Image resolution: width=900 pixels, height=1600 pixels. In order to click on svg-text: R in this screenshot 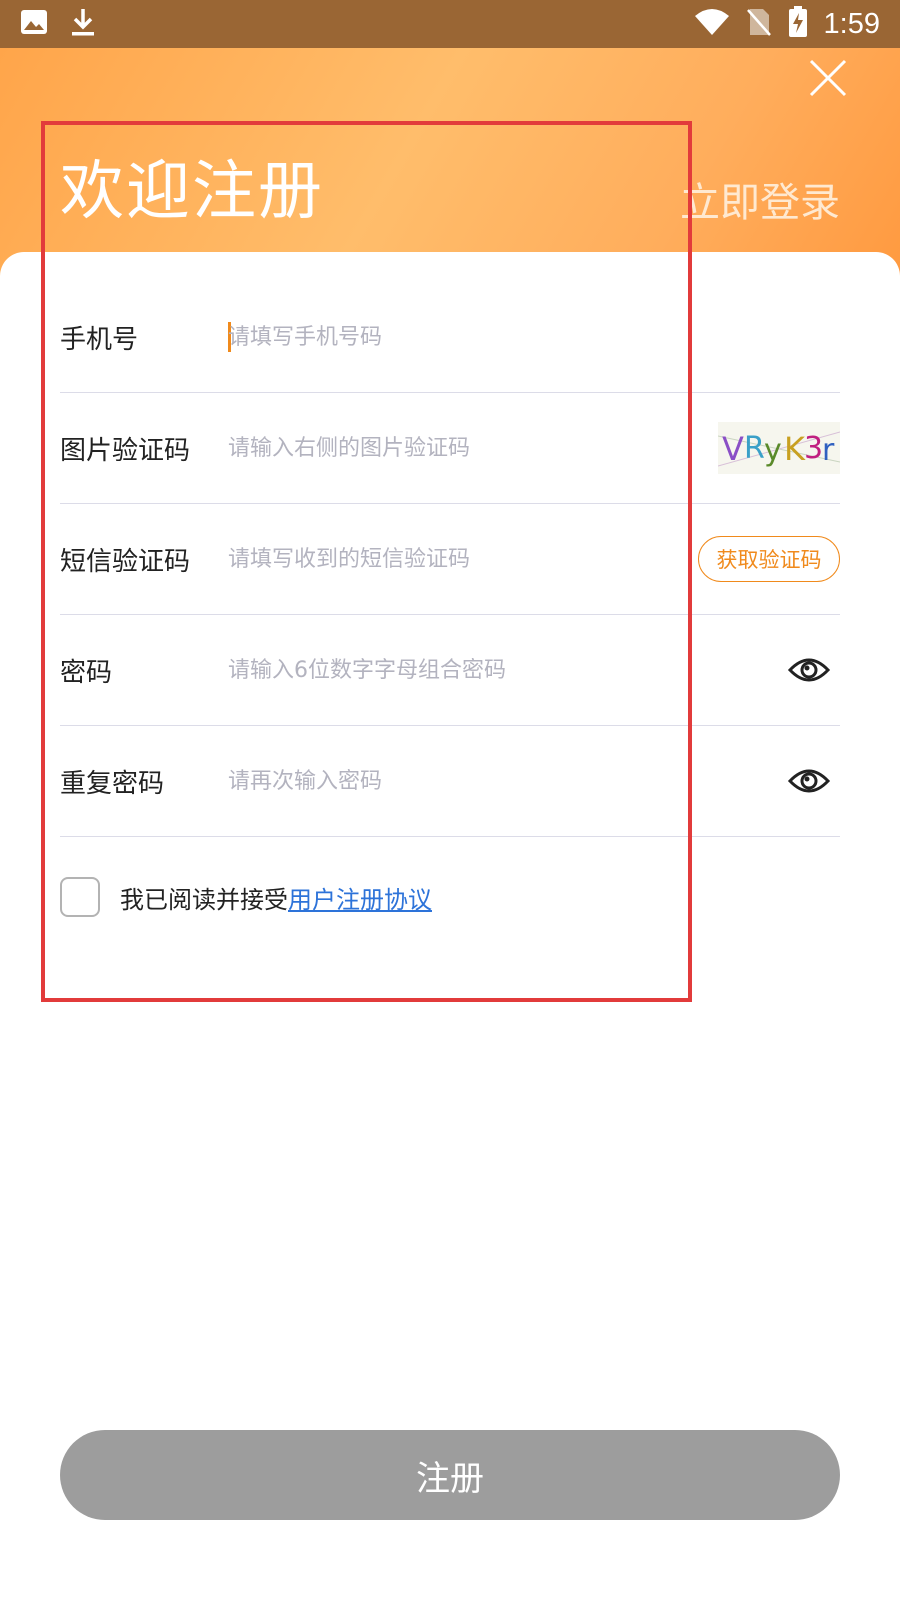, I will do `click(754, 448)`.